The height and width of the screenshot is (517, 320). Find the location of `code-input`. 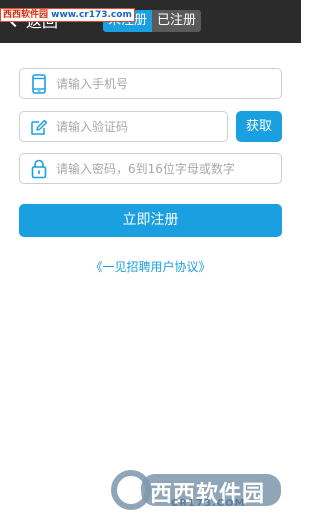

code-input is located at coordinates (126, 126).